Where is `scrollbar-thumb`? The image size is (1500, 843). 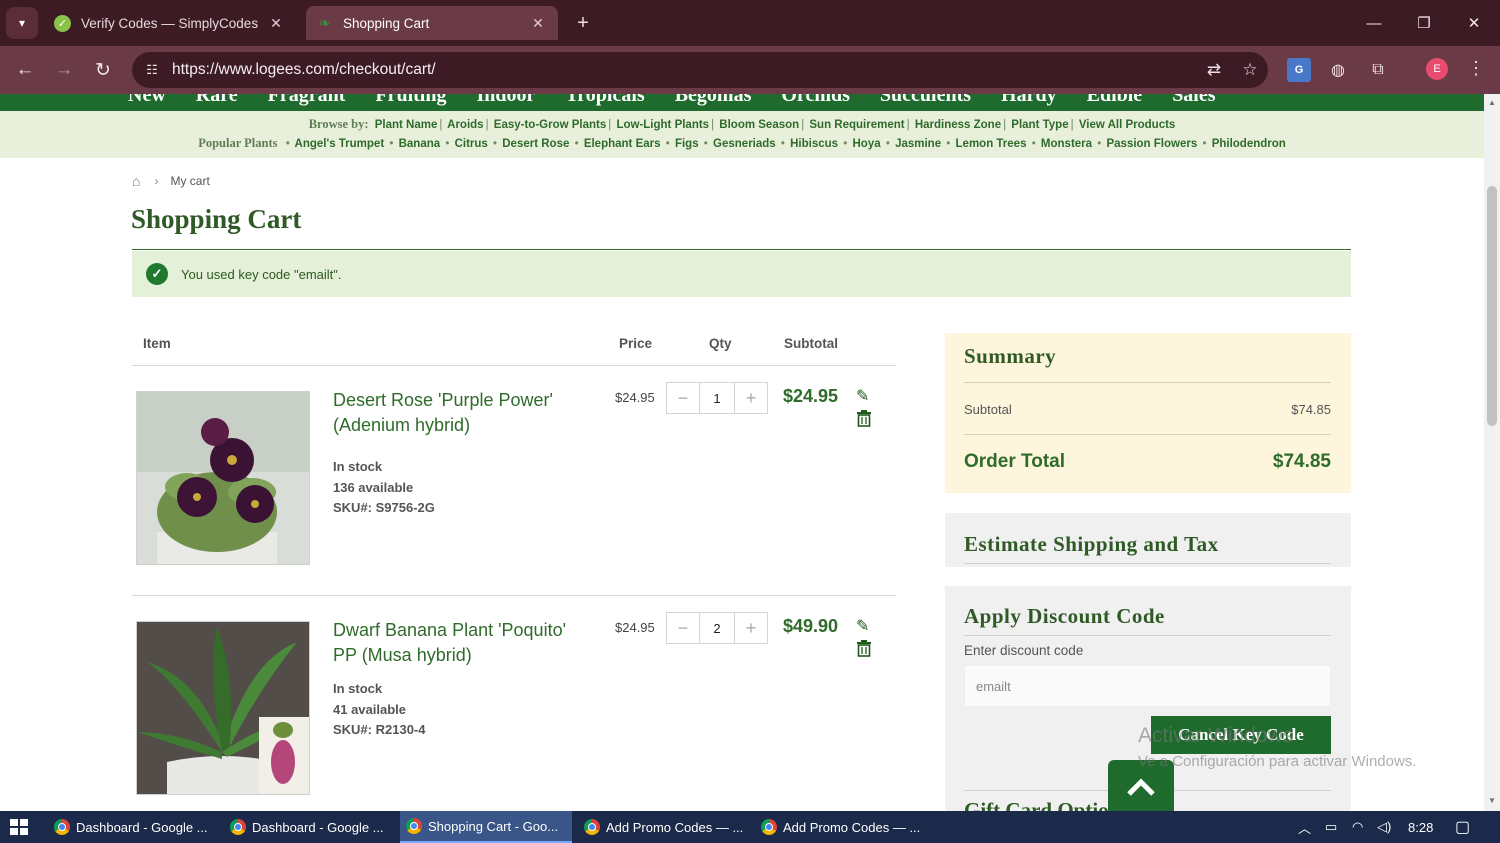 scrollbar-thumb is located at coordinates (1492, 306).